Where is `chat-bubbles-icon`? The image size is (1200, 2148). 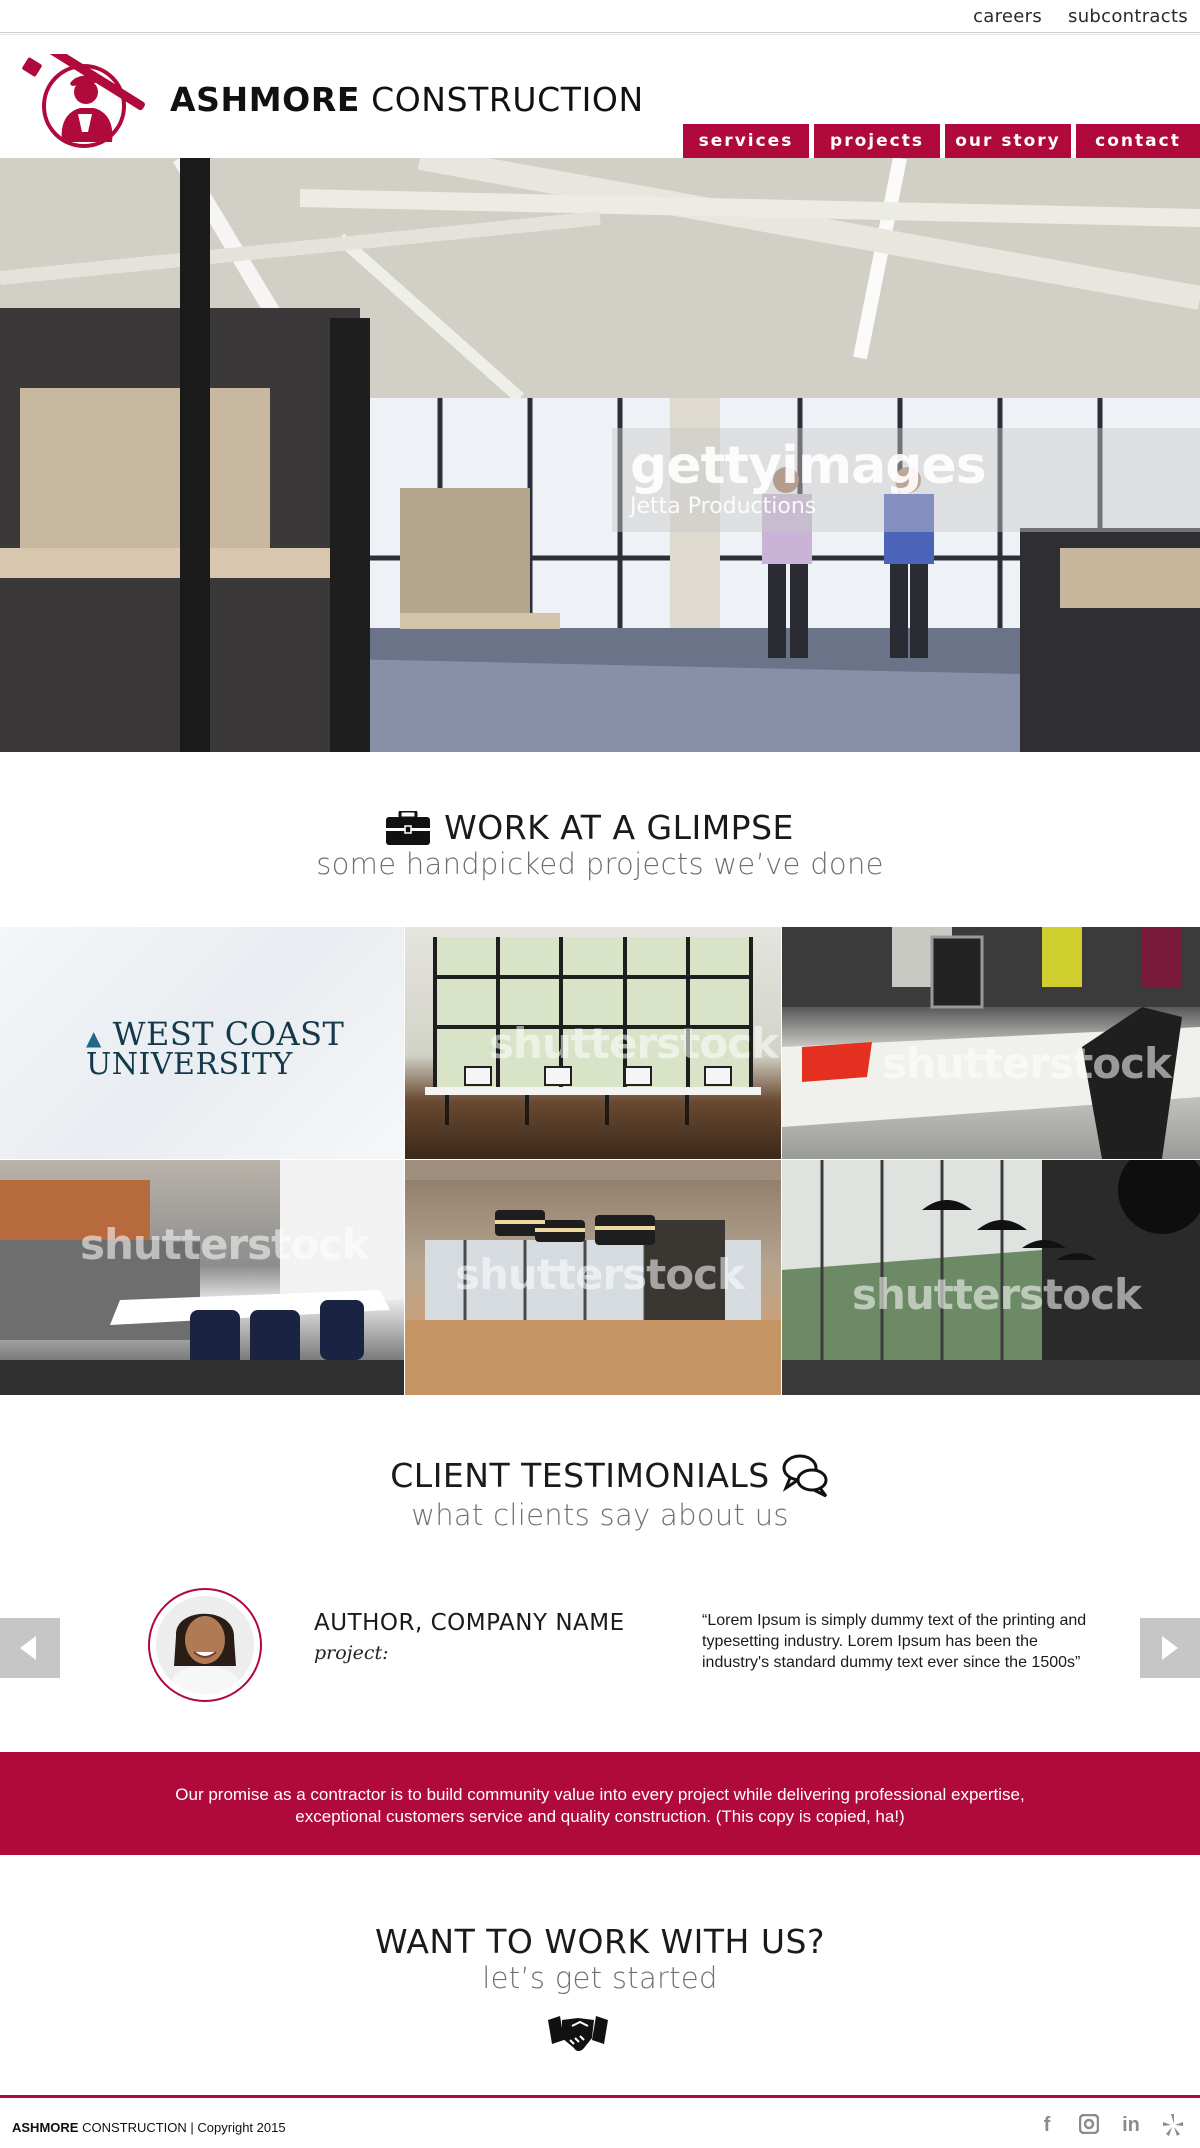 chat-bubbles-icon is located at coordinates (805, 1476).